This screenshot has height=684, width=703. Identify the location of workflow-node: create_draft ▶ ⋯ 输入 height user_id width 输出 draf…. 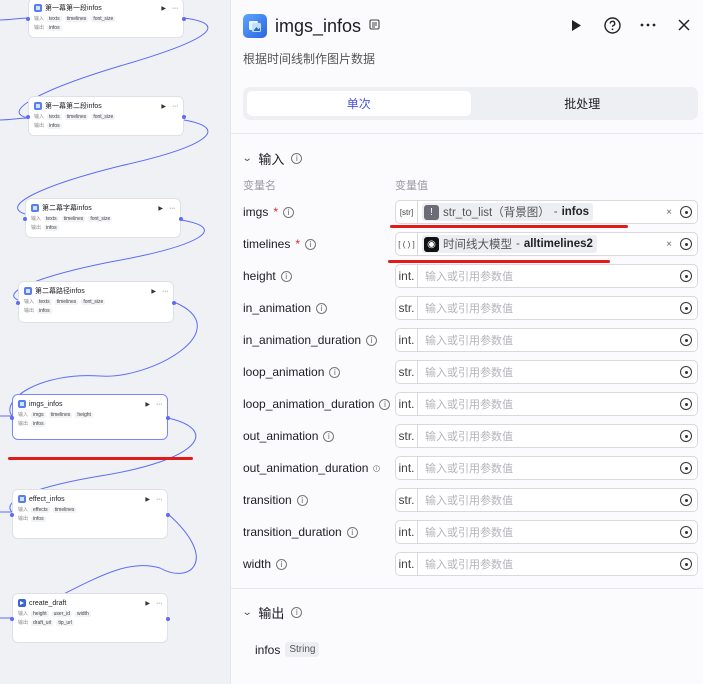
(90, 618).